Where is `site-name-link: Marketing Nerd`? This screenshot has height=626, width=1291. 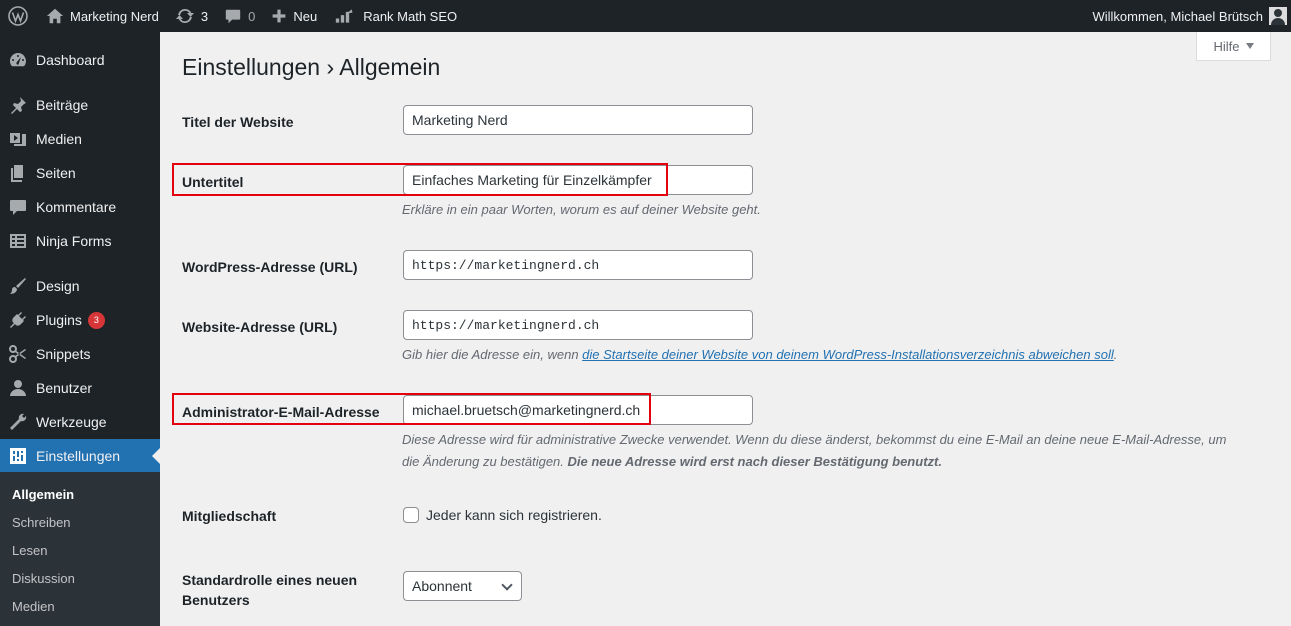
site-name-link: Marketing Nerd is located at coordinates (102, 16).